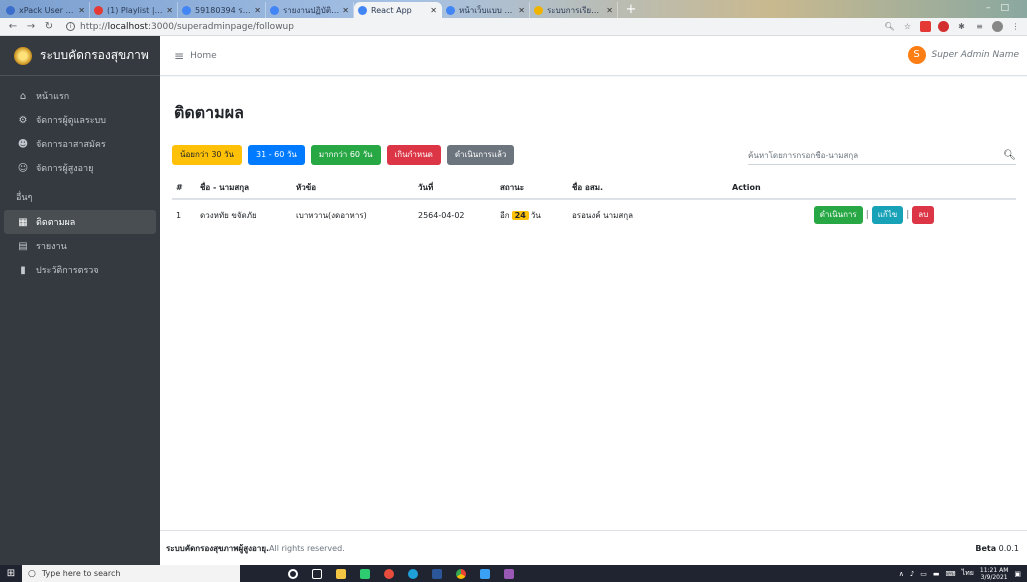  I want to click on task-view-icon, so click(317, 573).